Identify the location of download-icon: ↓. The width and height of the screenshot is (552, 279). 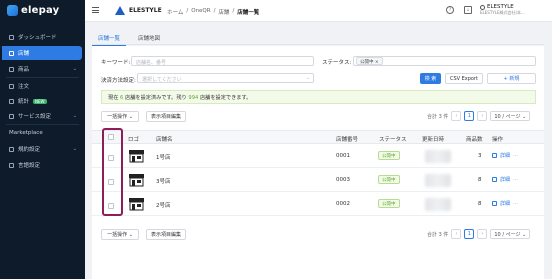
(468, 10).